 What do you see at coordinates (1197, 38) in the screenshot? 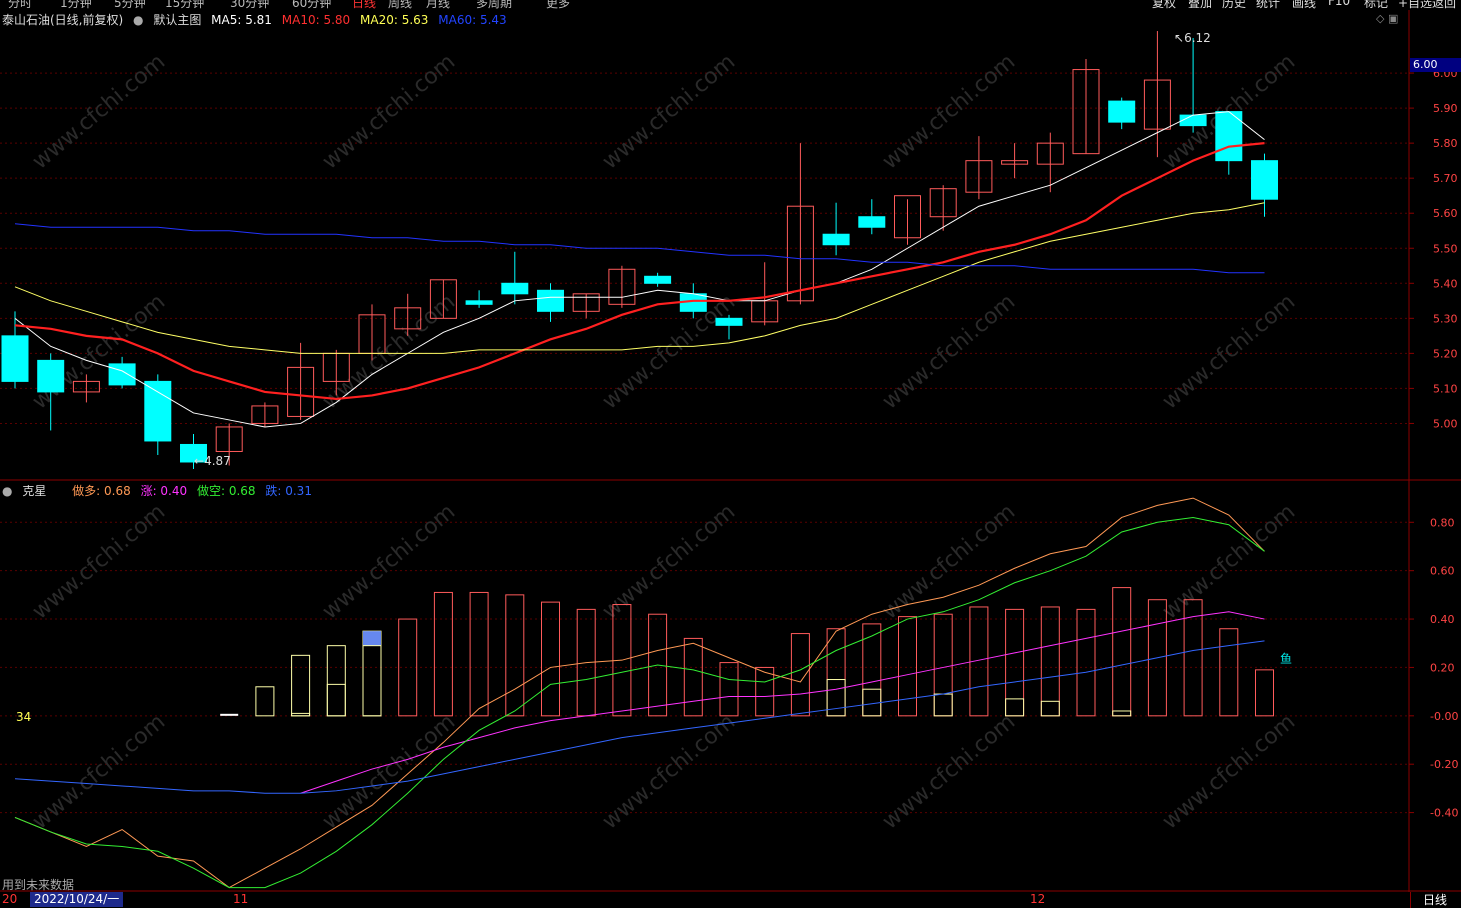
I see `high-value: 6.12` at bounding box center [1197, 38].